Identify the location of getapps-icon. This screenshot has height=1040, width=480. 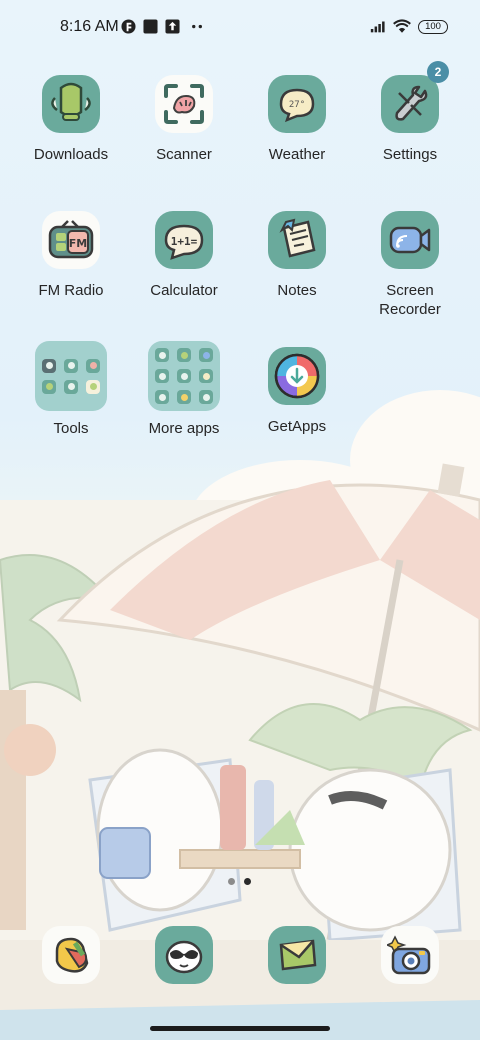
(297, 376).